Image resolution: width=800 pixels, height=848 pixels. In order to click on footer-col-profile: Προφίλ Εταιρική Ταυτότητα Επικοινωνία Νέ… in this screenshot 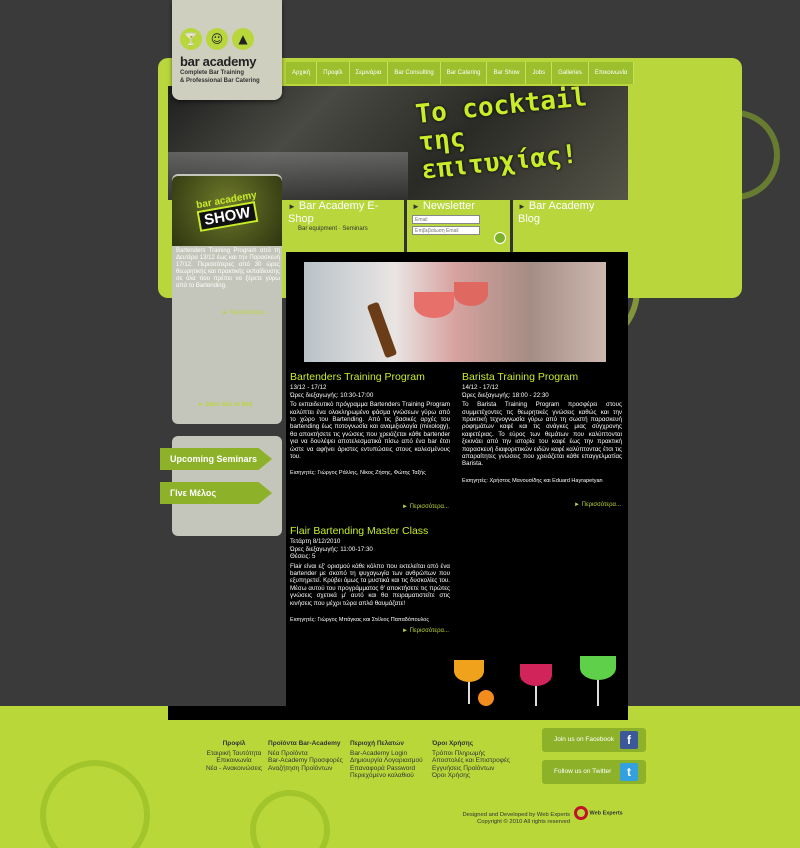, I will do `click(234, 756)`.